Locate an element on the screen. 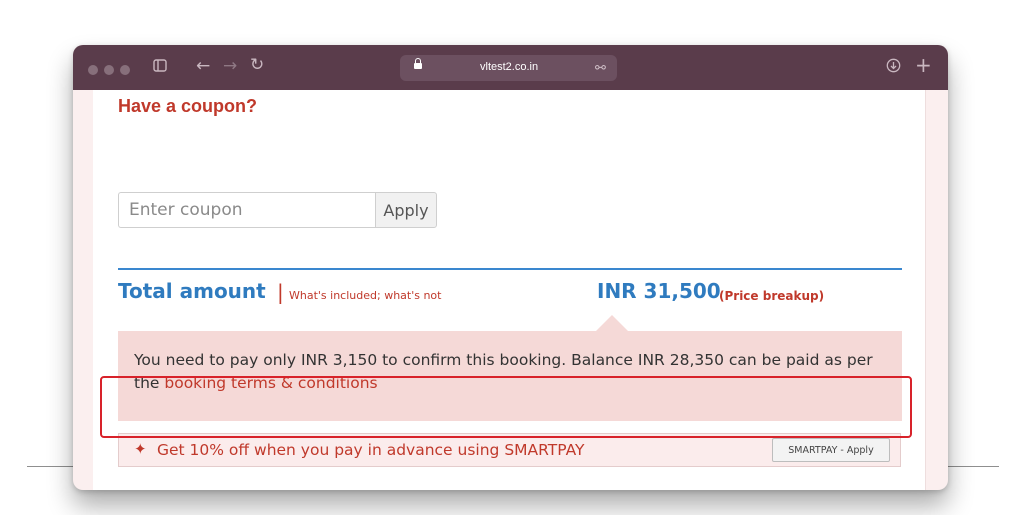 The image size is (1024, 515). new-tab-icon: + is located at coordinates (923, 65).